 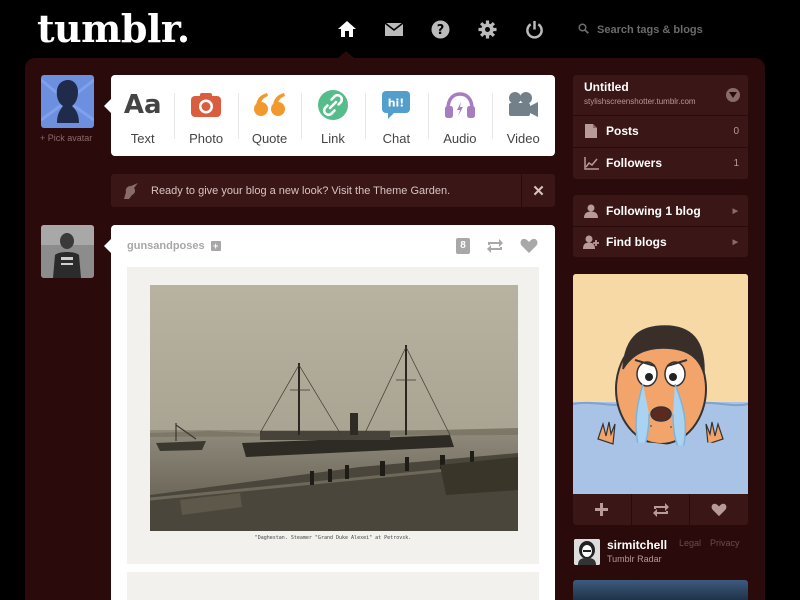 What do you see at coordinates (583, 30) in the screenshot?
I see `search-icon` at bounding box center [583, 30].